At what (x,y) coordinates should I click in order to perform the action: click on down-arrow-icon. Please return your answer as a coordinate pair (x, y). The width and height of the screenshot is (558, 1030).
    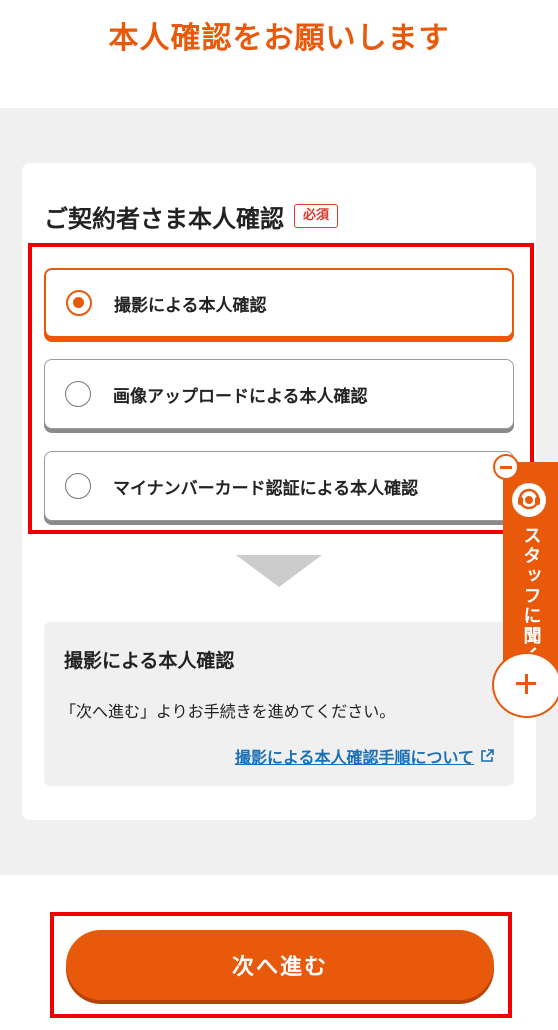
    Looking at the image, I should click on (279, 571).